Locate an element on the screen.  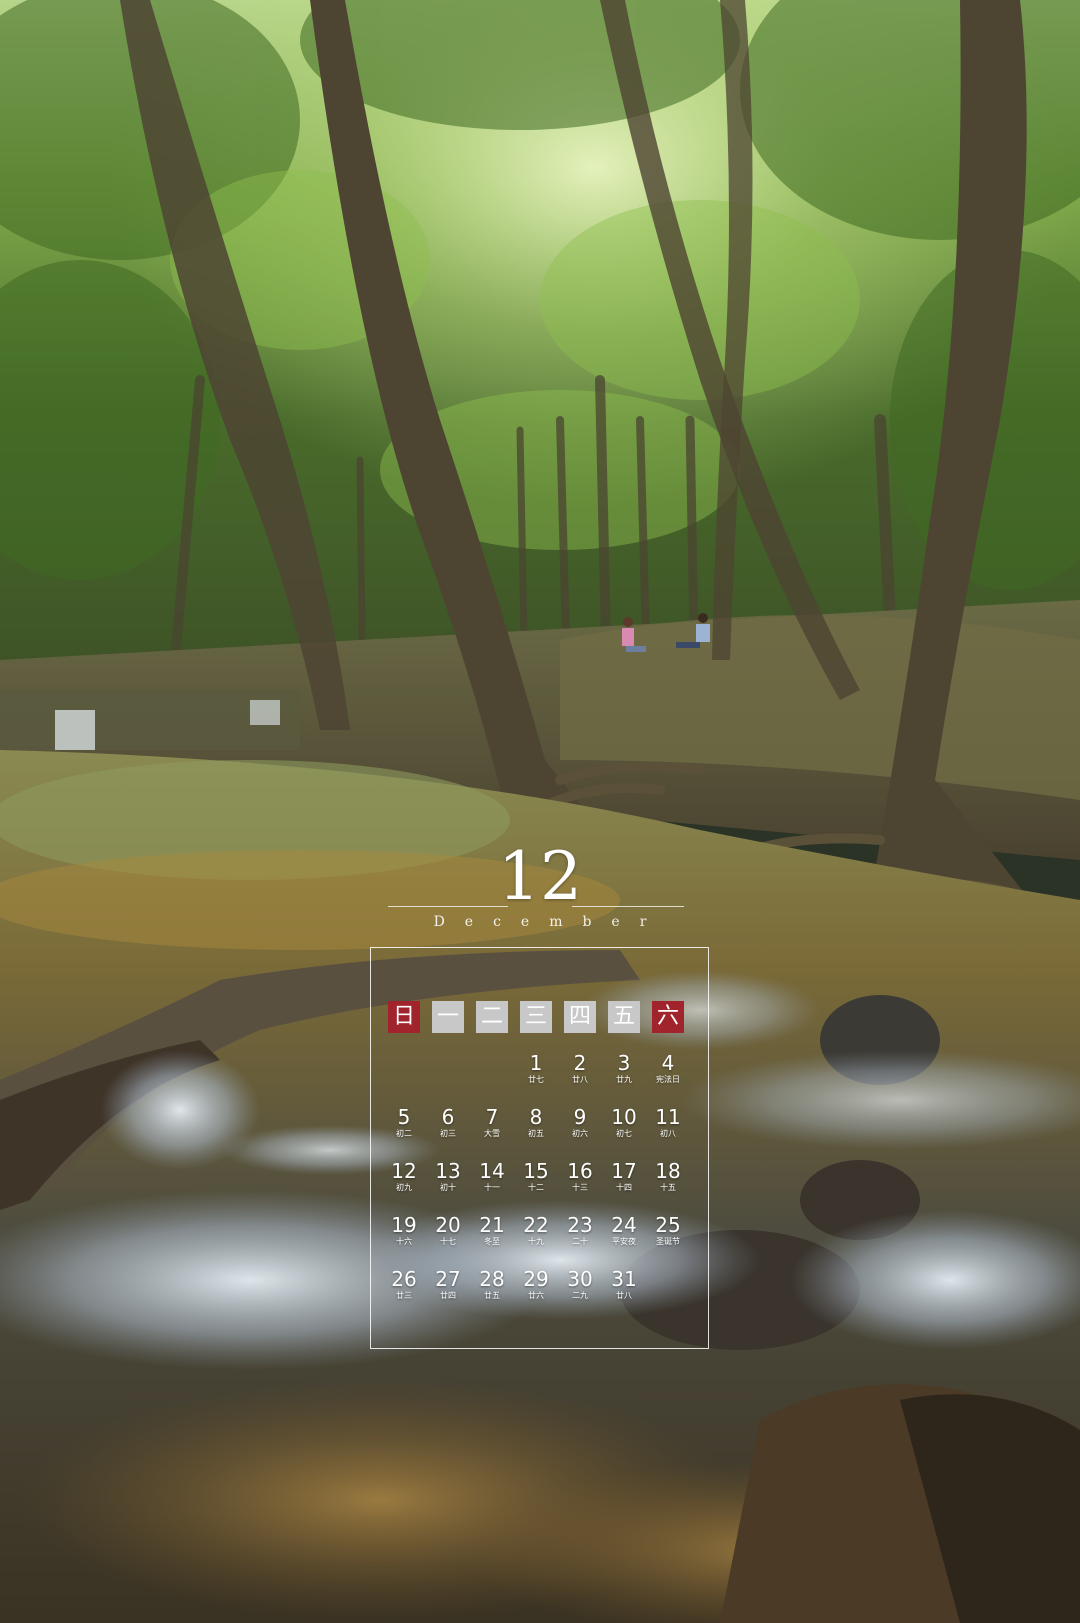
day-number: 2 is located at coordinates (580, 1063).